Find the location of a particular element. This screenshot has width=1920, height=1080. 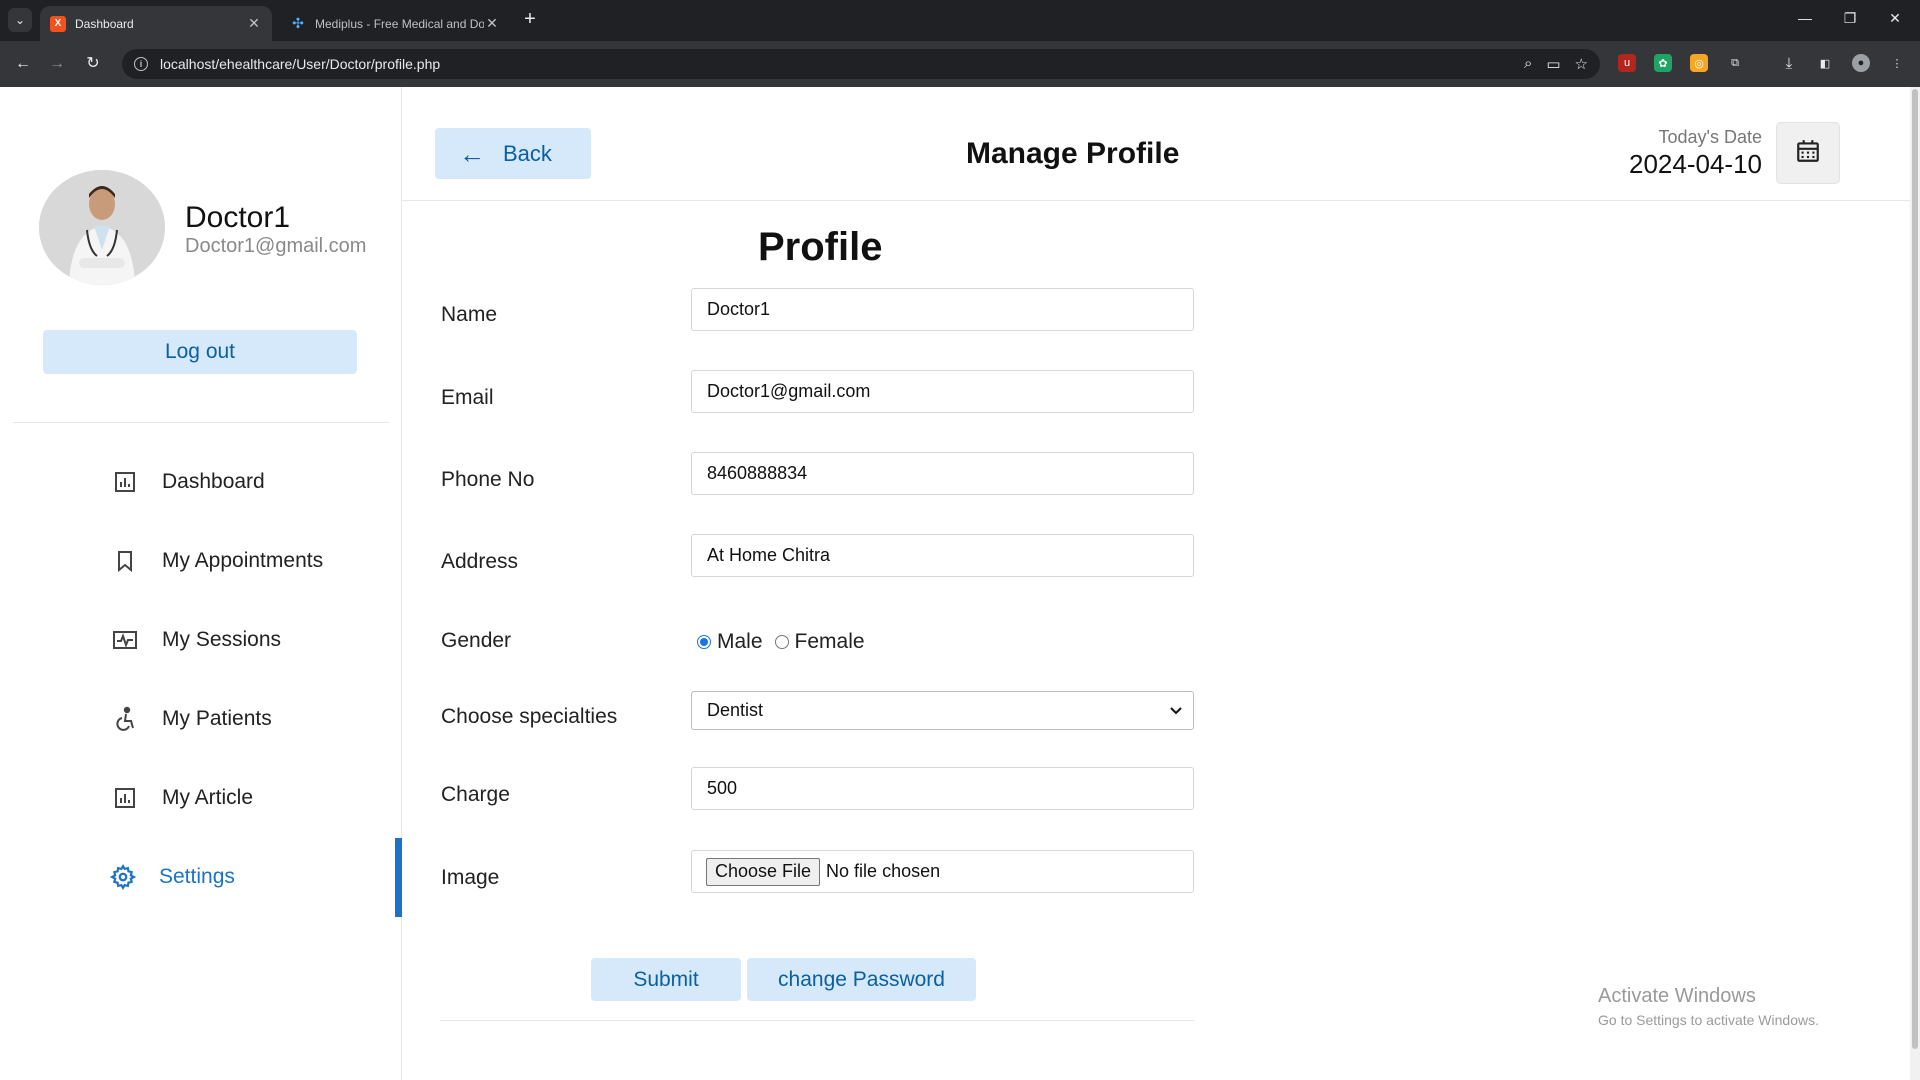

sidebar-item-settings: Settings is located at coordinates (201, 877).